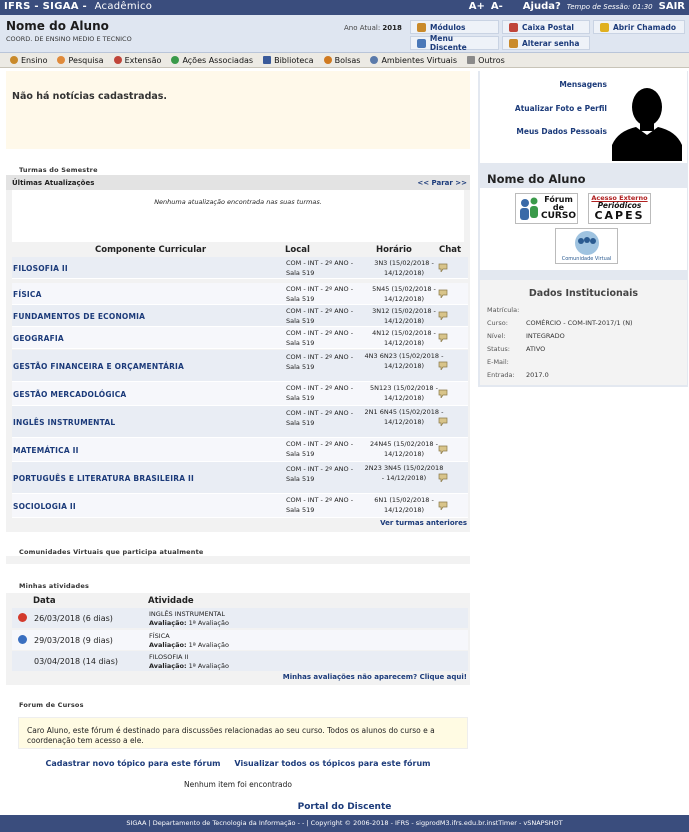 This screenshot has height=832, width=689. Describe the element at coordinates (561, 131) in the screenshot. I see `dados-pessoais-link: Meus Dados Pessoais` at that location.